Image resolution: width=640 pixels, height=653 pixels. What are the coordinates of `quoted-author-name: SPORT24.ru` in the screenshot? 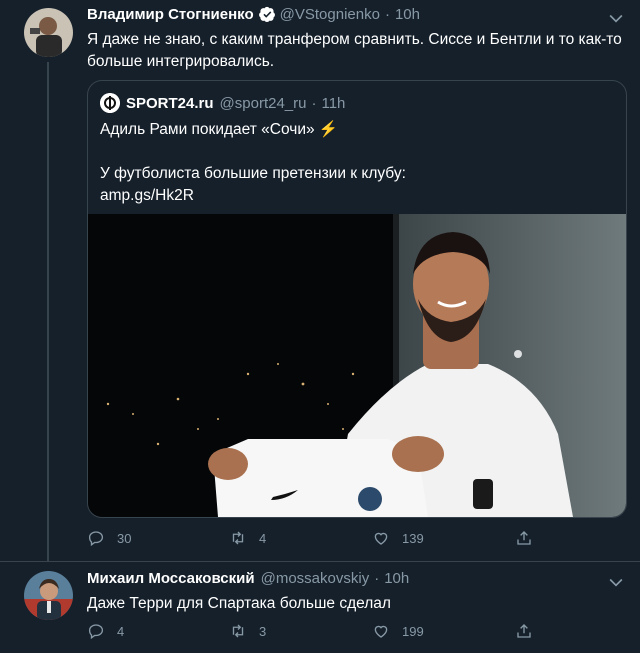 It's located at (170, 103).